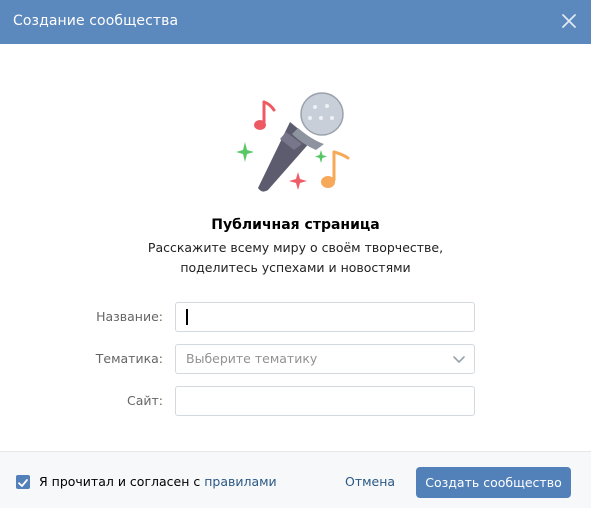  Describe the element at coordinates (296, 146) in the screenshot. I see `microphone-illustration-icon` at that location.